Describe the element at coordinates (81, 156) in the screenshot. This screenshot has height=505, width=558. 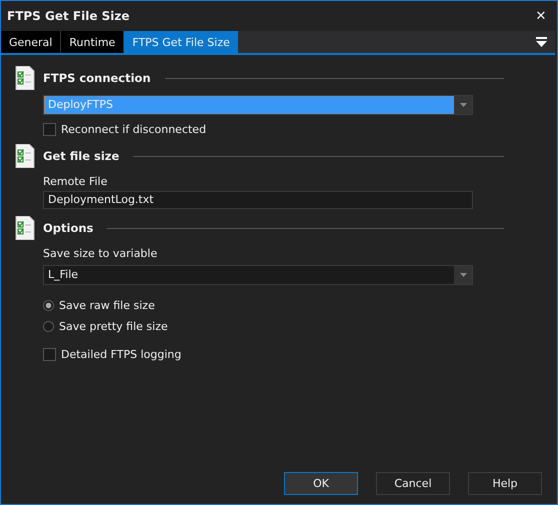
I see `section-title: Get file size` at that location.